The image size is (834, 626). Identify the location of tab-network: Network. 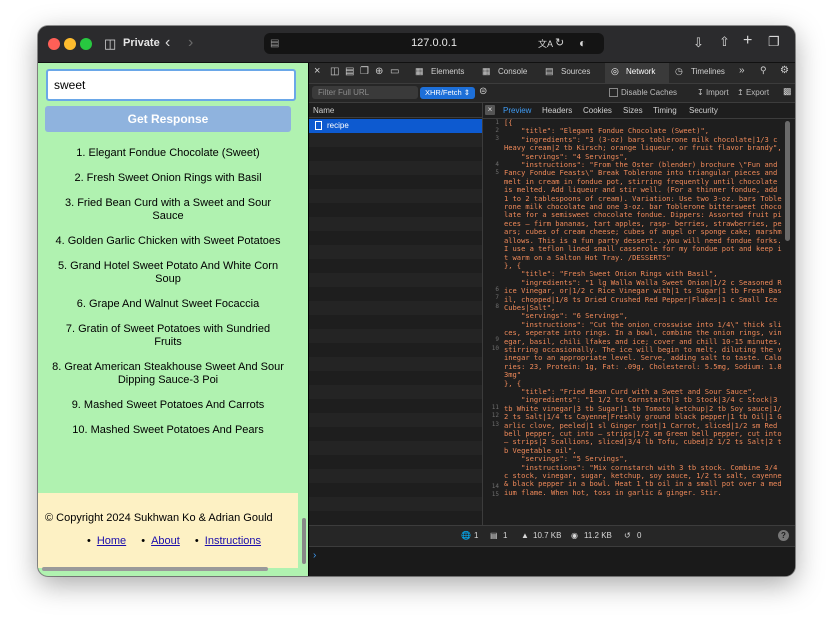
(640, 71).